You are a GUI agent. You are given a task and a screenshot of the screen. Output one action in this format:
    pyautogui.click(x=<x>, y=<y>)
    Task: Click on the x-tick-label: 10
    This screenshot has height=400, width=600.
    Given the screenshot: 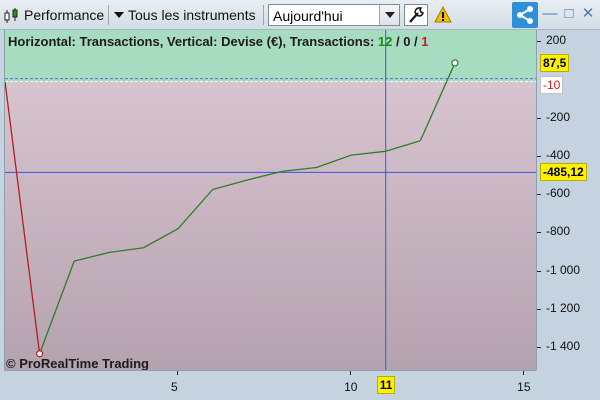 What is the action you would take?
    pyautogui.click(x=351, y=387)
    